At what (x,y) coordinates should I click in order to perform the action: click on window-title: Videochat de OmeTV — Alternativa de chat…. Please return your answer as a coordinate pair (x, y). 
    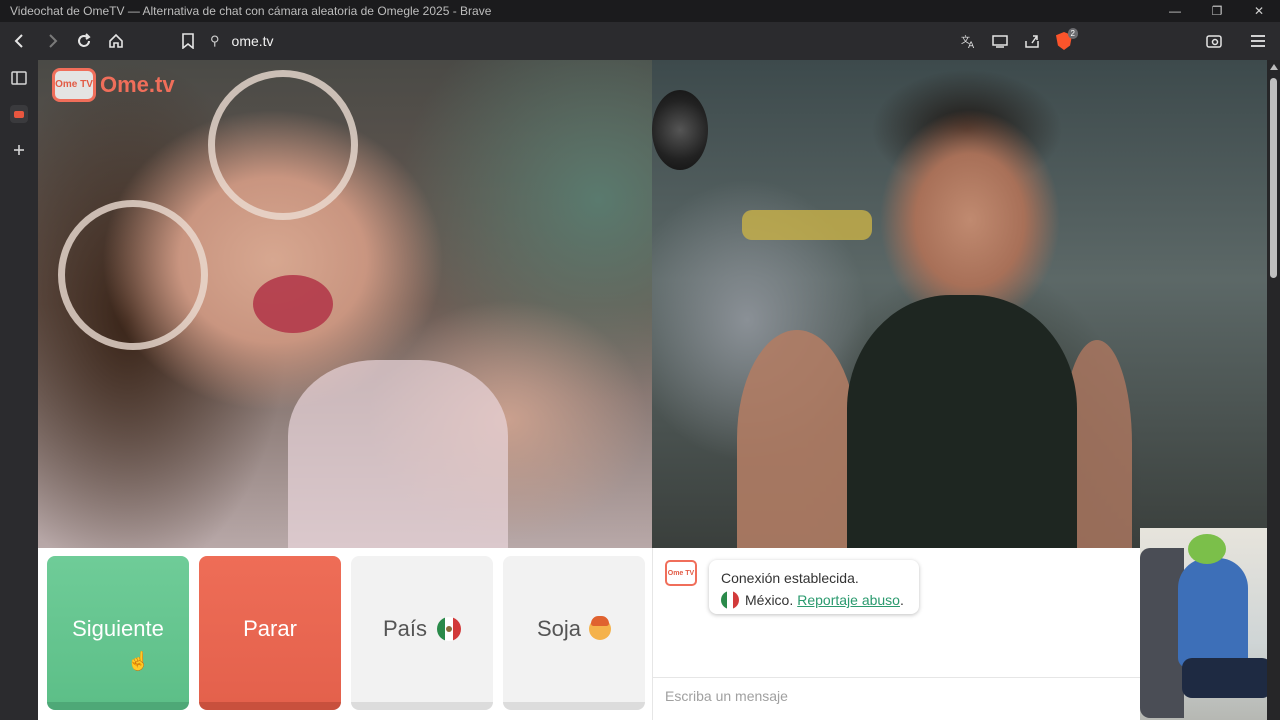
    Looking at the image, I should click on (251, 11).